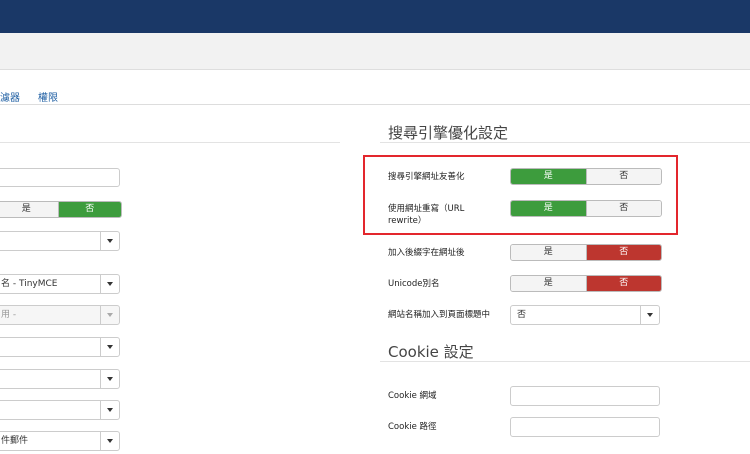 This screenshot has height=454, width=750. What do you see at coordinates (375, 16) in the screenshot?
I see `top-header-bar` at bounding box center [375, 16].